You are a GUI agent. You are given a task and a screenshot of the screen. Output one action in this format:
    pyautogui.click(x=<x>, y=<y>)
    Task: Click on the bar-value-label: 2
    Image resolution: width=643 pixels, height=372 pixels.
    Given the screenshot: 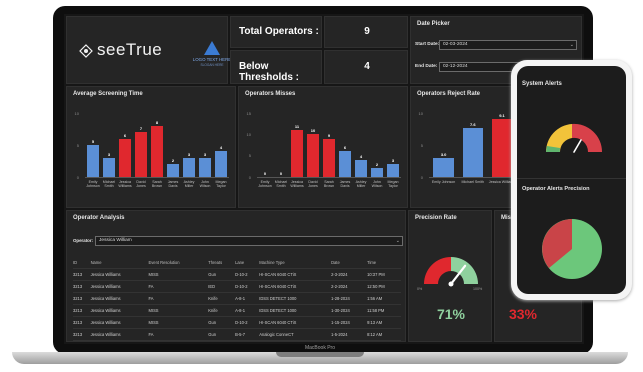 What is the action you would take?
    pyautogui.click(x=173, y=161)
    